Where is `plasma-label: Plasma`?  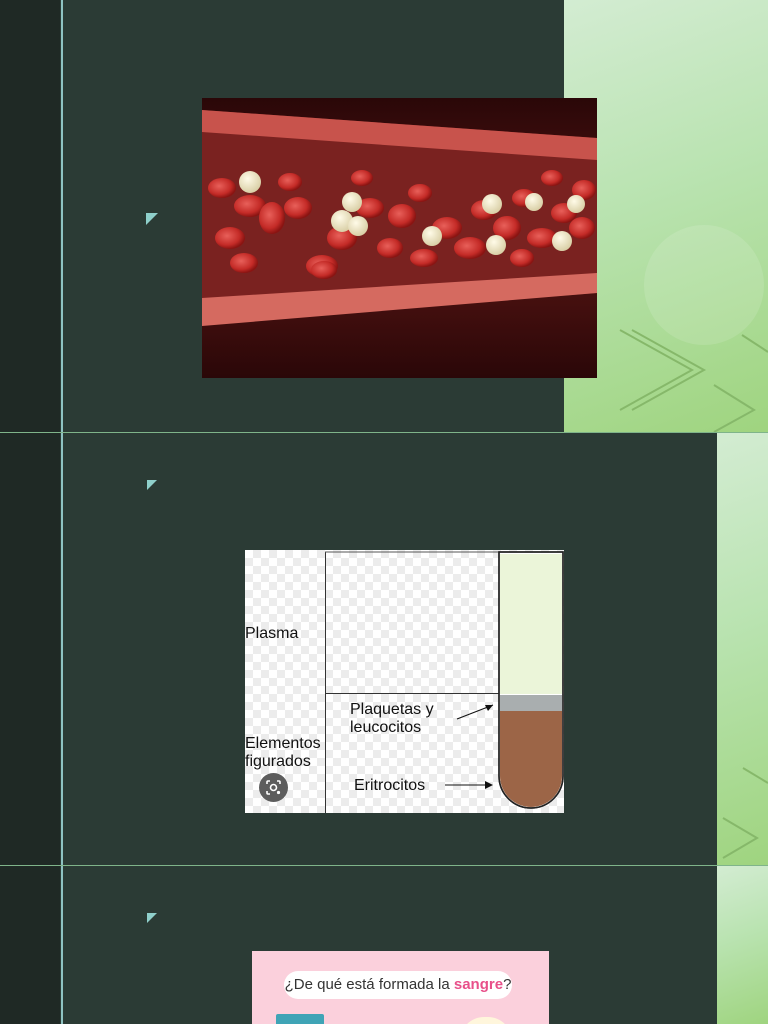
plasma-label: Plasma is located at coordinates (272, 633).